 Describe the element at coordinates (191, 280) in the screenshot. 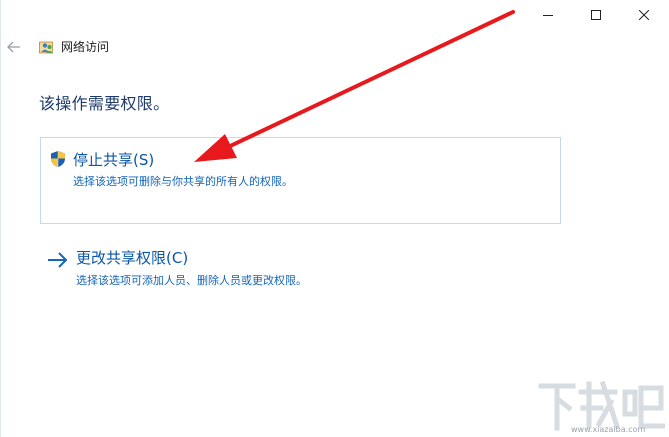

I see `change-permissions-description: 选择该选项可添加人员、删除人员或更改权限。` at that location.